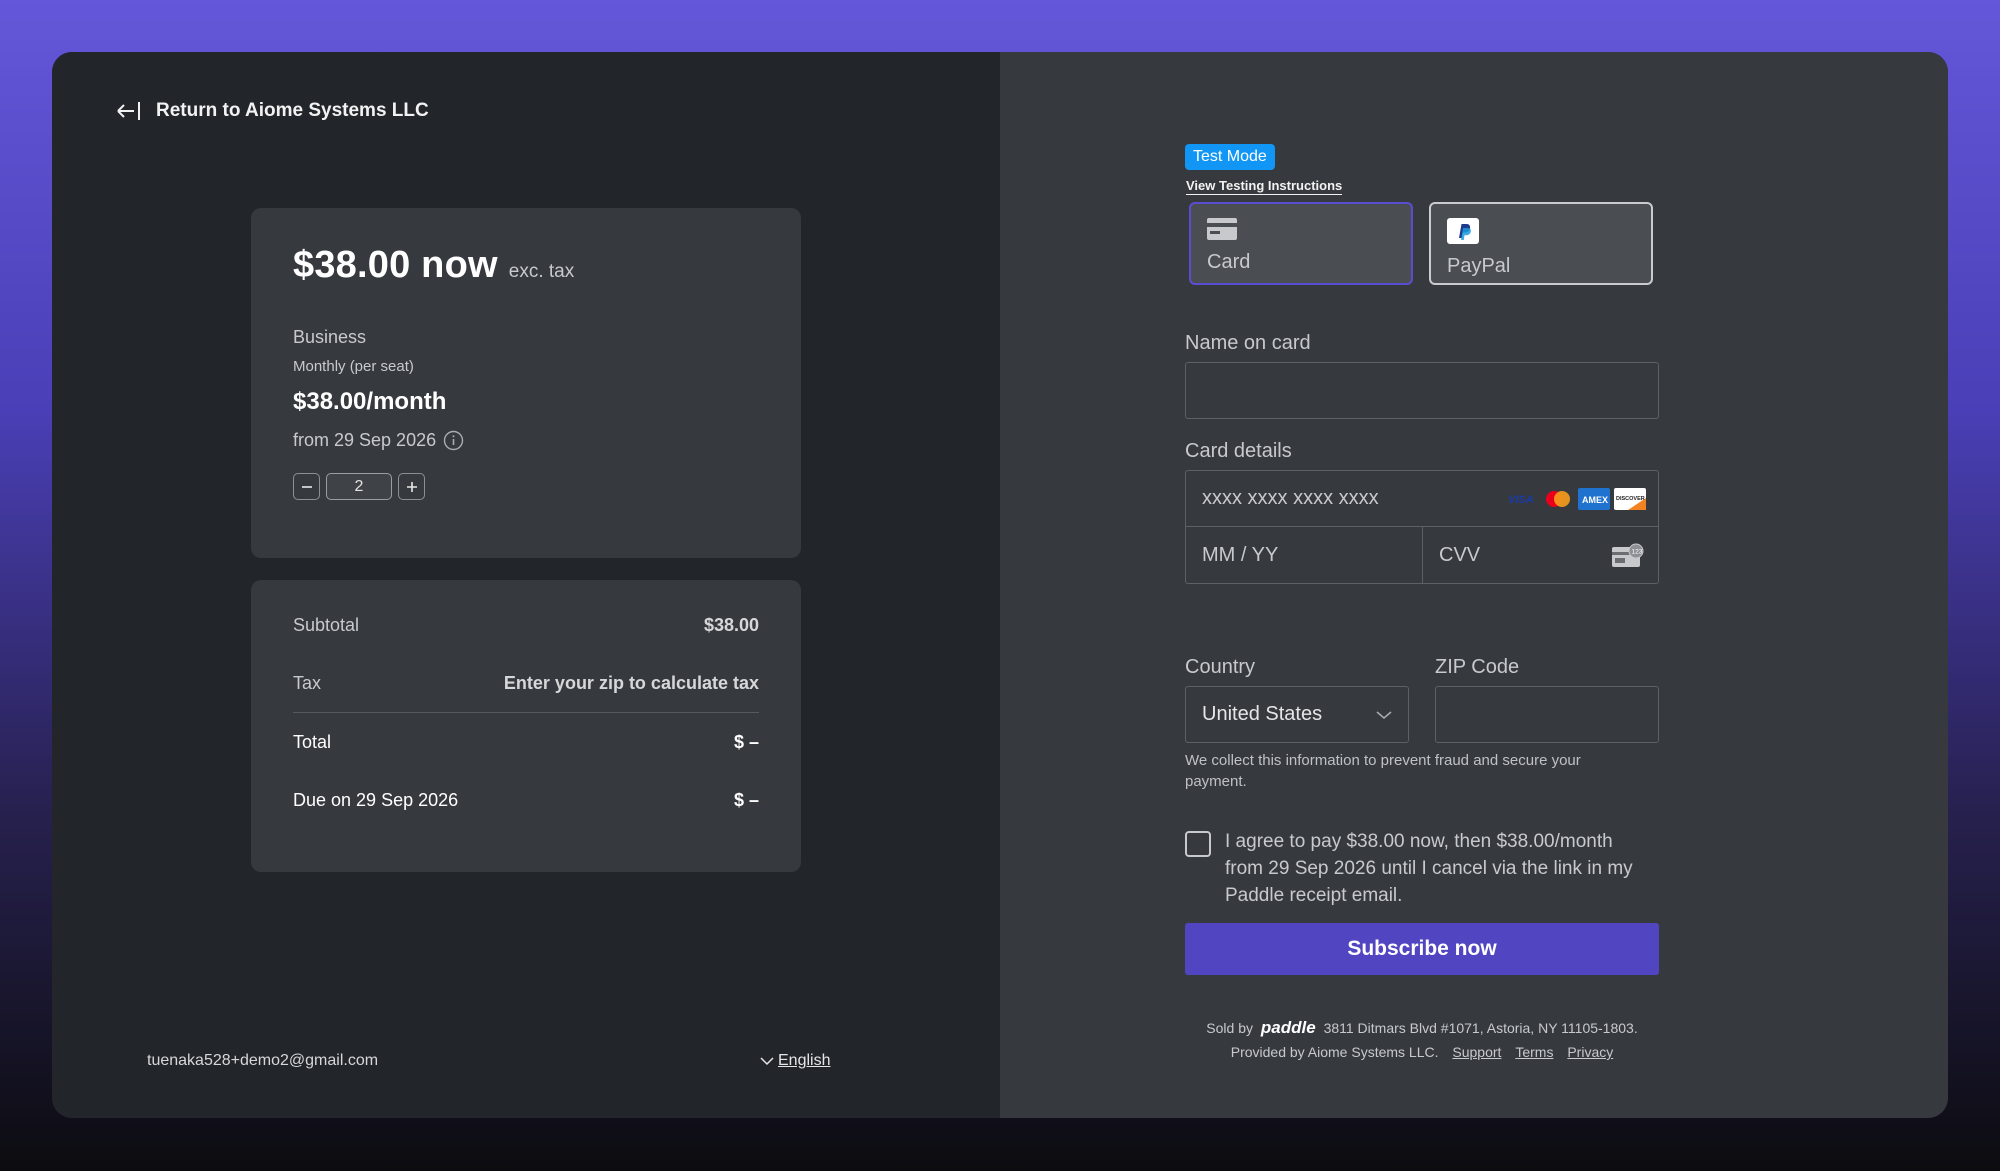 The width and height of the screenshot is (2000, 1171). I want to click on language-selector: English, so click(795, 1061).